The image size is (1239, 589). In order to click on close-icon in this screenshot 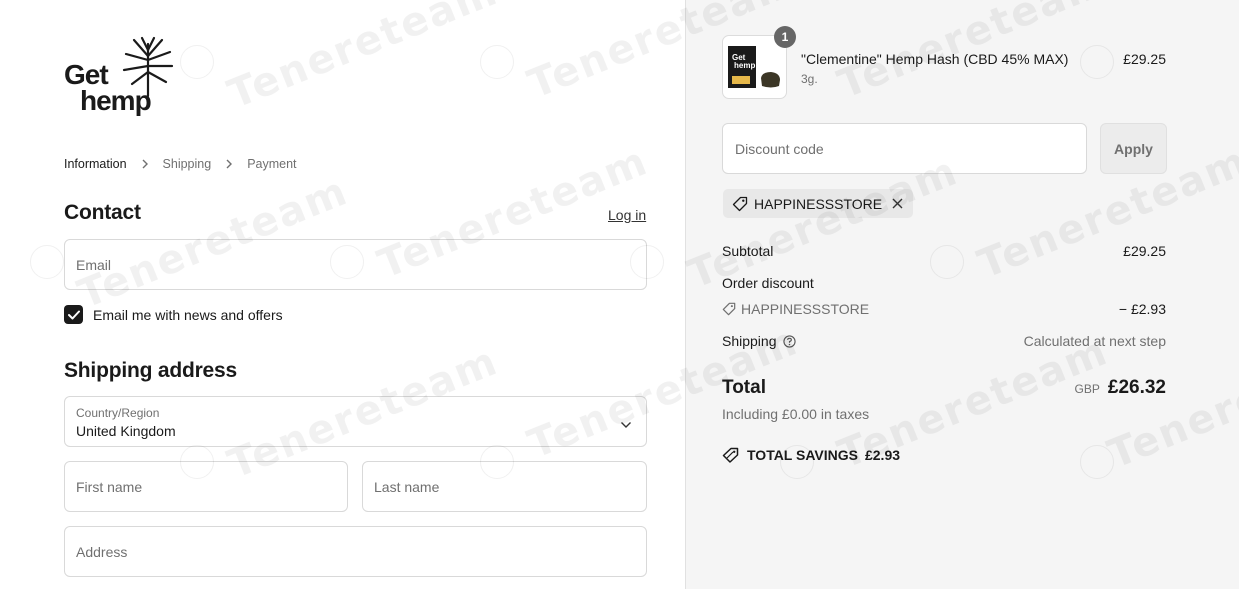, I will do `click(897, 203)`.